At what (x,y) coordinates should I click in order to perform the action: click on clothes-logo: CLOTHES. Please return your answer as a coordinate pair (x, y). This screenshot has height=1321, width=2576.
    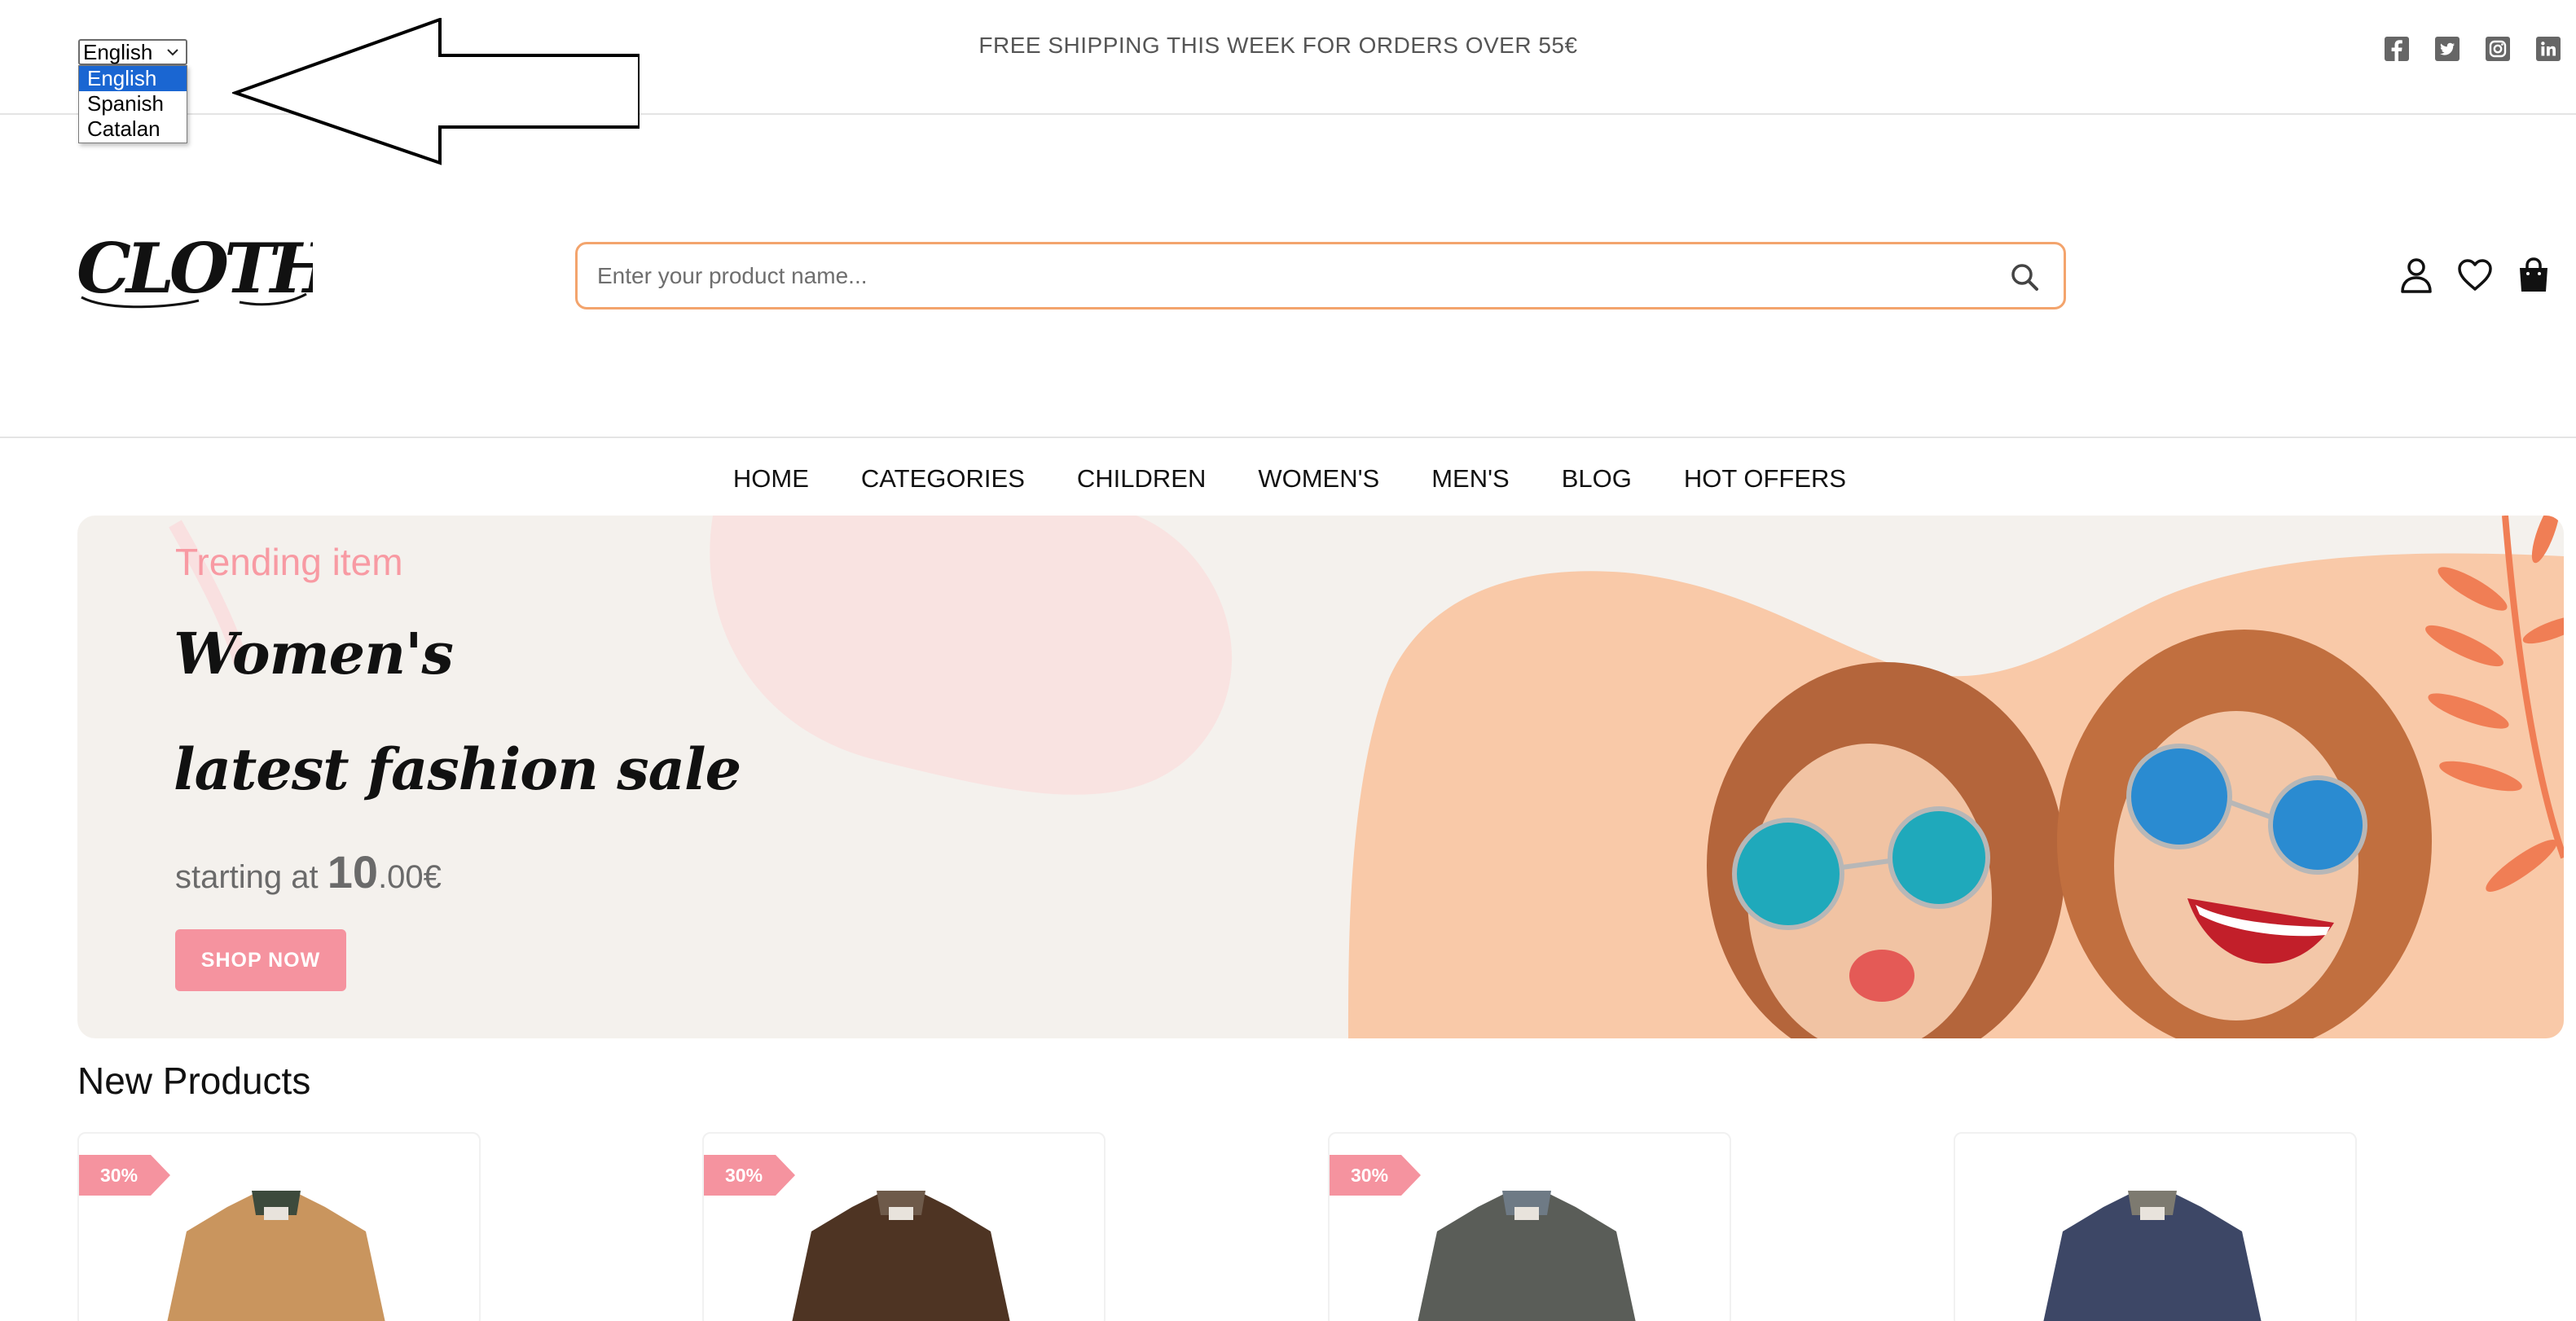
    Looking at the image, I should click on (195, 273).